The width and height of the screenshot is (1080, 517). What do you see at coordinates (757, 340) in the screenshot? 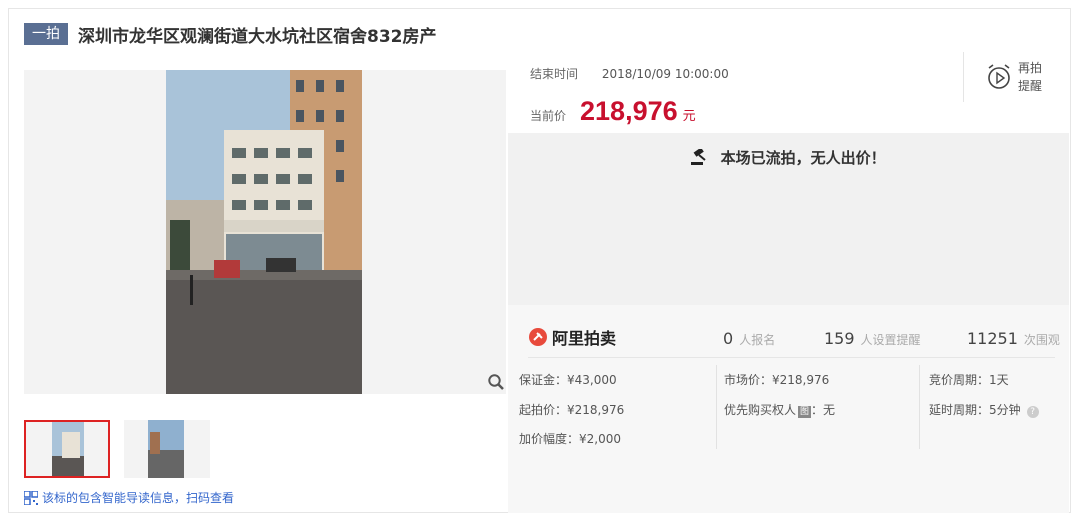
I see `signup-label: 人报名` at bounding box center [757, 340].